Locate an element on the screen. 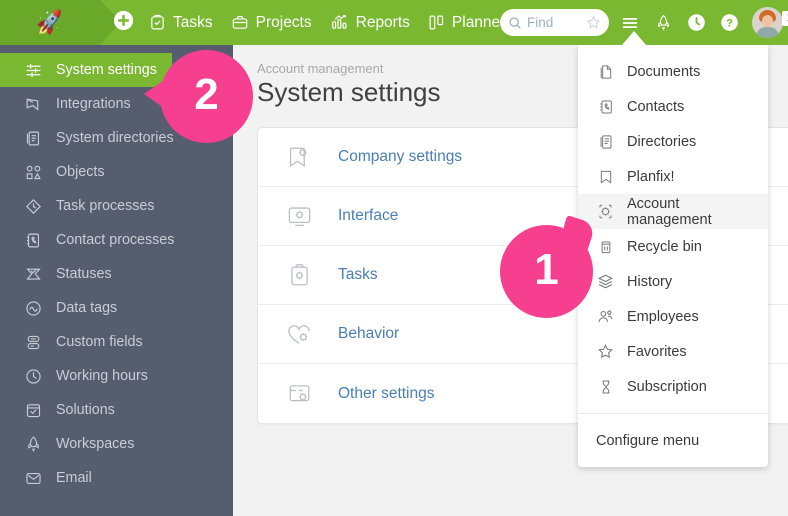 The height and width of the screenshot is (516, 788). search-box: Find is located at coordinates (554, 22).